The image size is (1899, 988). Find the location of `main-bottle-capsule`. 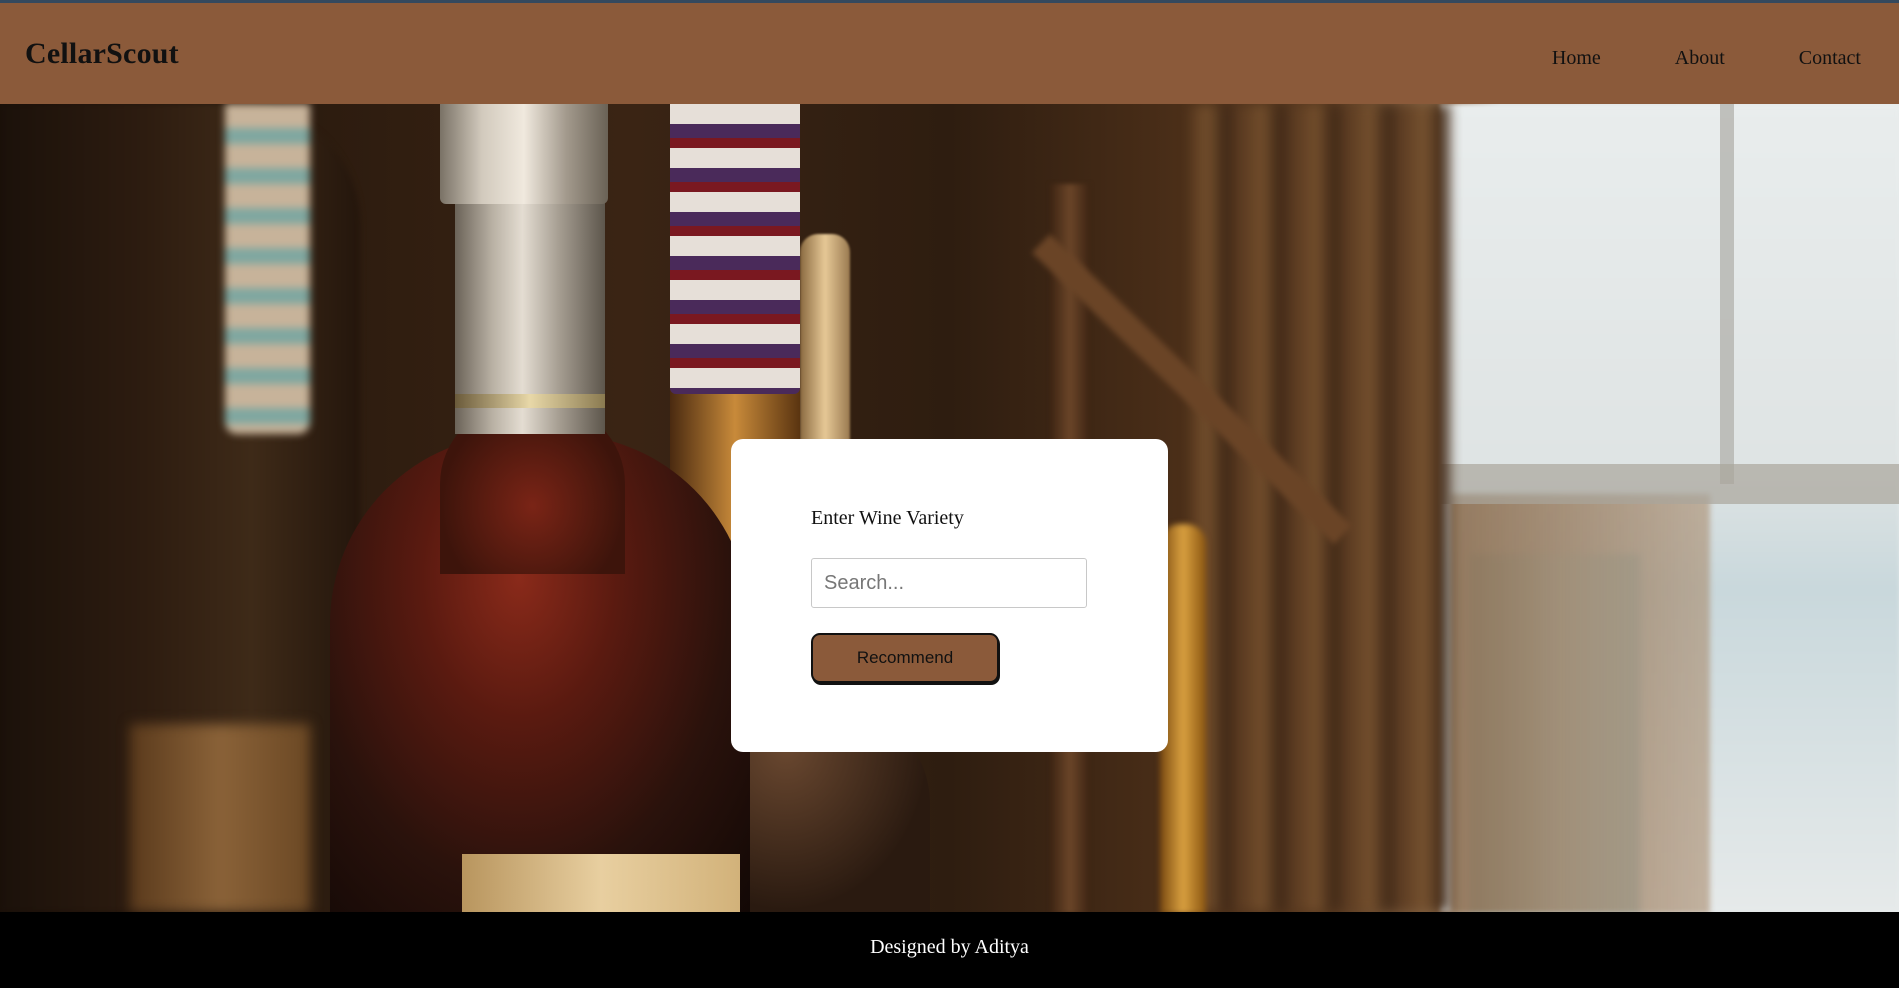

main-bottle-capsule is located at coordinates (524, 154).